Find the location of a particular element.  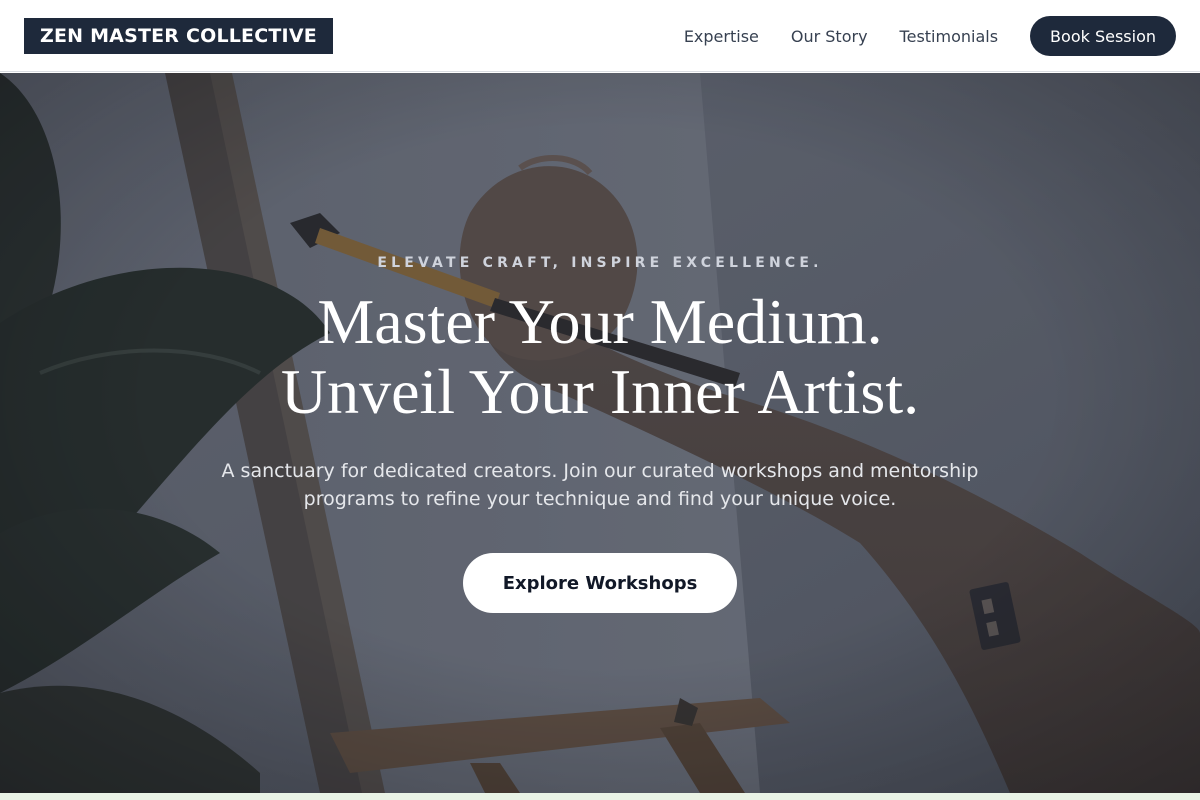

hero-headline-line-2: Unveil Your Inner Artist. is located at coordinates (600, 391).